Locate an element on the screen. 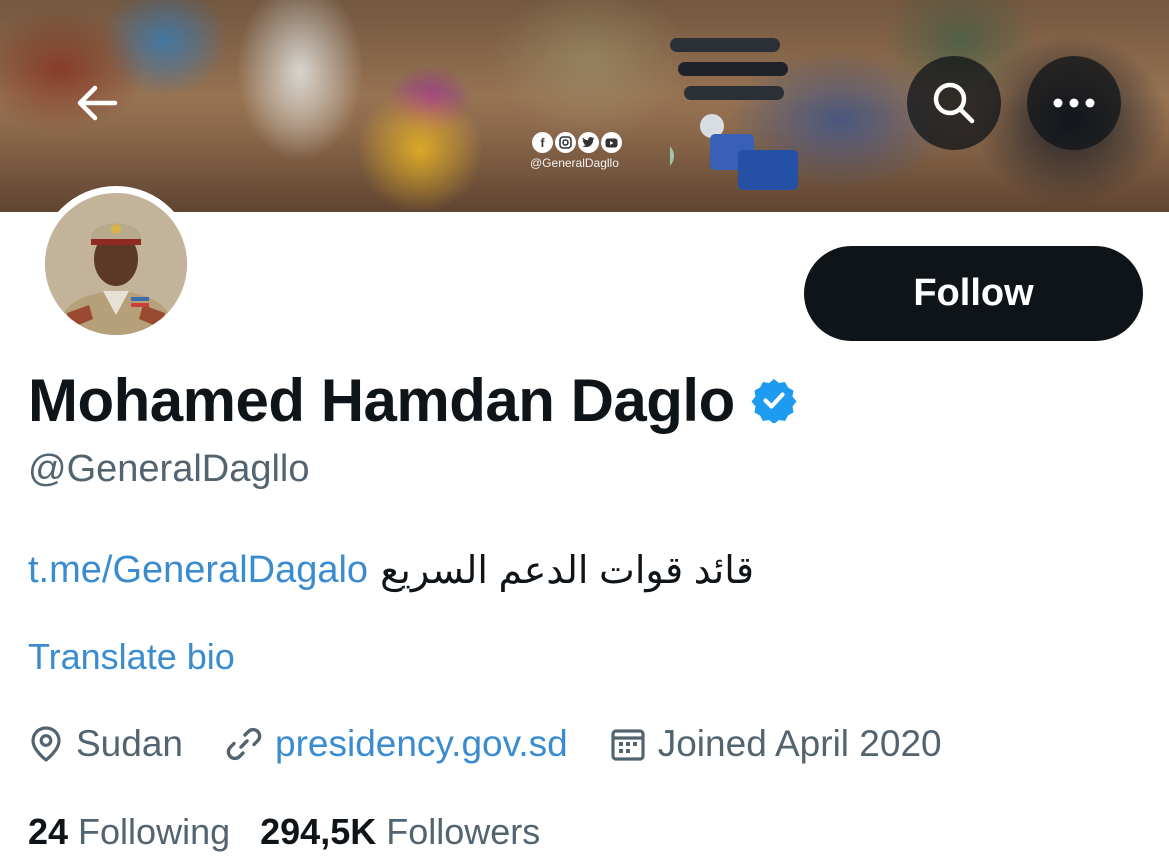 Image resolution: width=1169 pixels, height=860 pixels. follow-stats: 24 Following 294,5K Followers is located at coordinates (299, 832).